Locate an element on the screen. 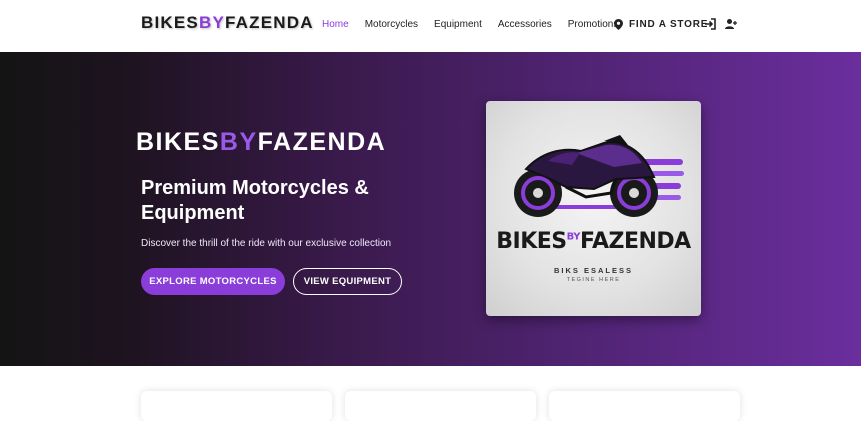 Image resolution: width=861 pixels, height=421 pixels. image-brand-bikes: BIKES is located at coordinates (531, 241).